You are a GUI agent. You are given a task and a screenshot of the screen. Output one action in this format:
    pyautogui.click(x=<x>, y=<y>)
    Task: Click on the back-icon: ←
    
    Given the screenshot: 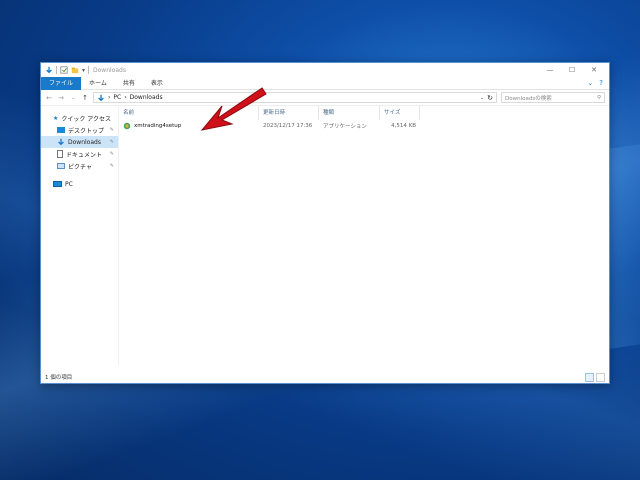 What is the action you would take?
    pyautogui.click(x=49, y=98)
    